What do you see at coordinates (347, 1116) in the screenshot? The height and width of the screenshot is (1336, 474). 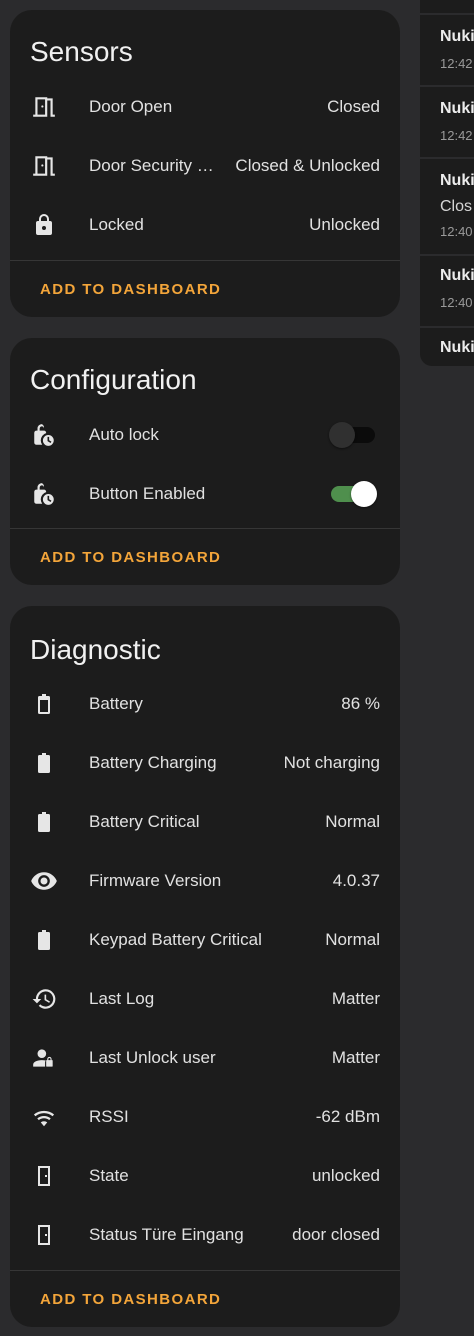 I see `diag-value: -62 dBm` at bounding box center [347, 1116].